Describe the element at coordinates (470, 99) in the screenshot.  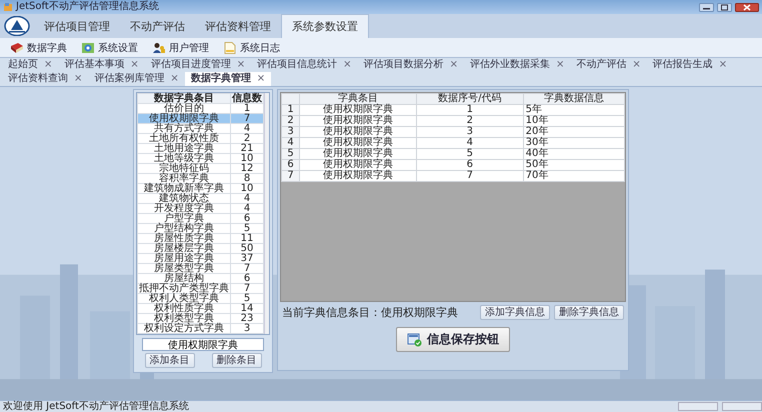
I see `column-header: 数据序号/代码` at that location.